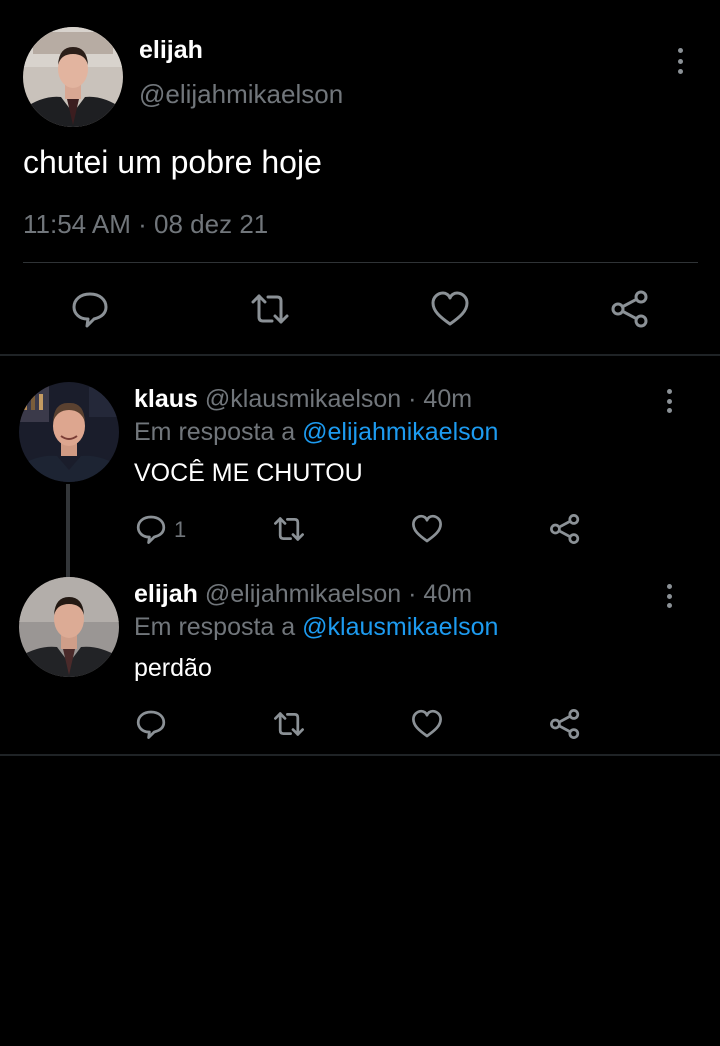 Image resolution: width=720 pixels, height=1046 pixels. I want to click on reply-count: 1, so click(180, 529).